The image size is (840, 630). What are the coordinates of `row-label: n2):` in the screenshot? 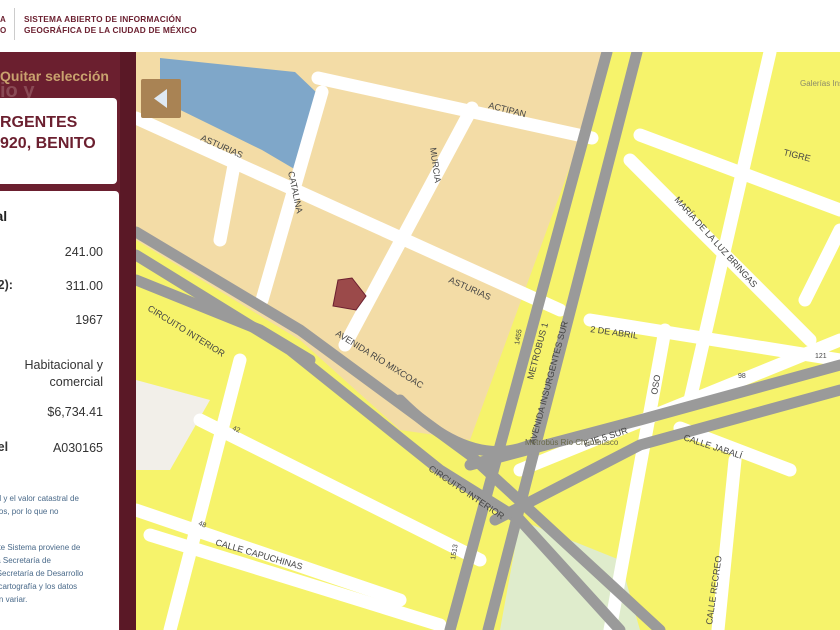 It's located at (6, 285).